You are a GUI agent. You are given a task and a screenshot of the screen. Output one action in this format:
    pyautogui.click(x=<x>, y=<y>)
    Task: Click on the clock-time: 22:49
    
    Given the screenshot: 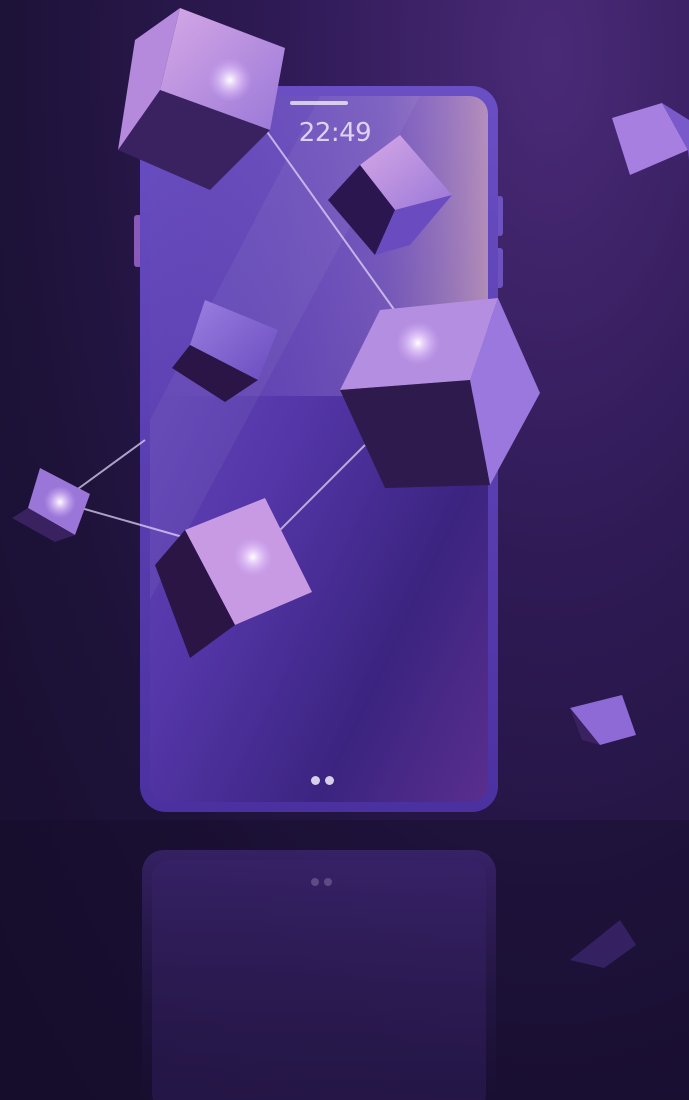 What is the action you would take?
    pyautogui.click(x=335, y=133)
    